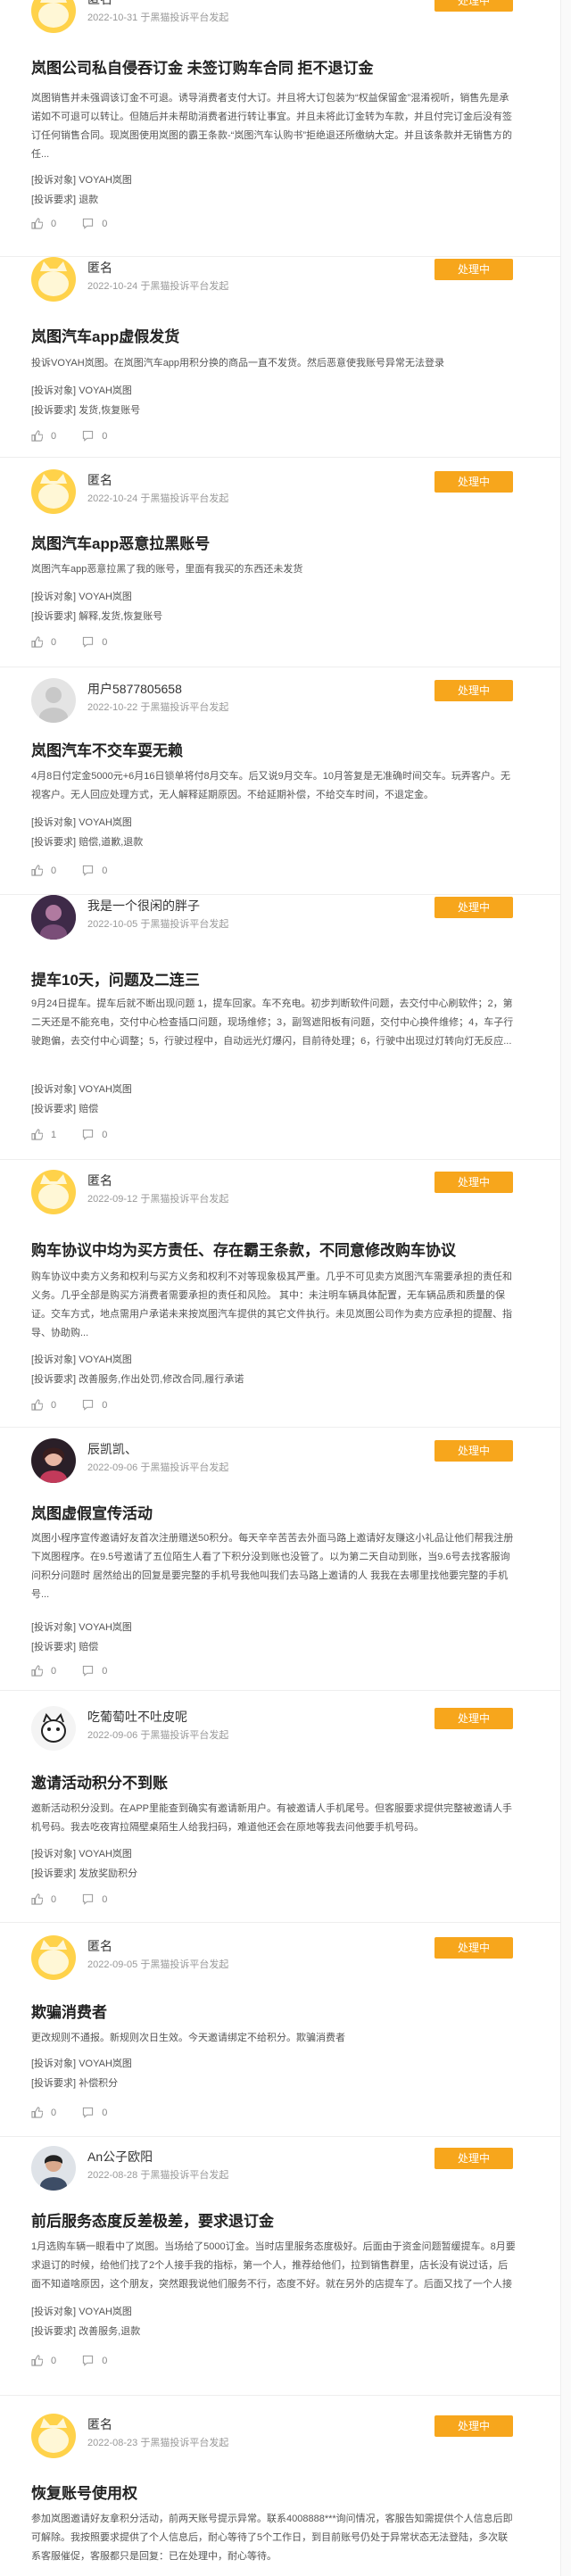 This screenshot has height=2576, width=571. Describe the element at coordinates (120, 542) in the screenshot. I see `complaint-title: 岚图汽车app恶意拉黑账号` at that location.